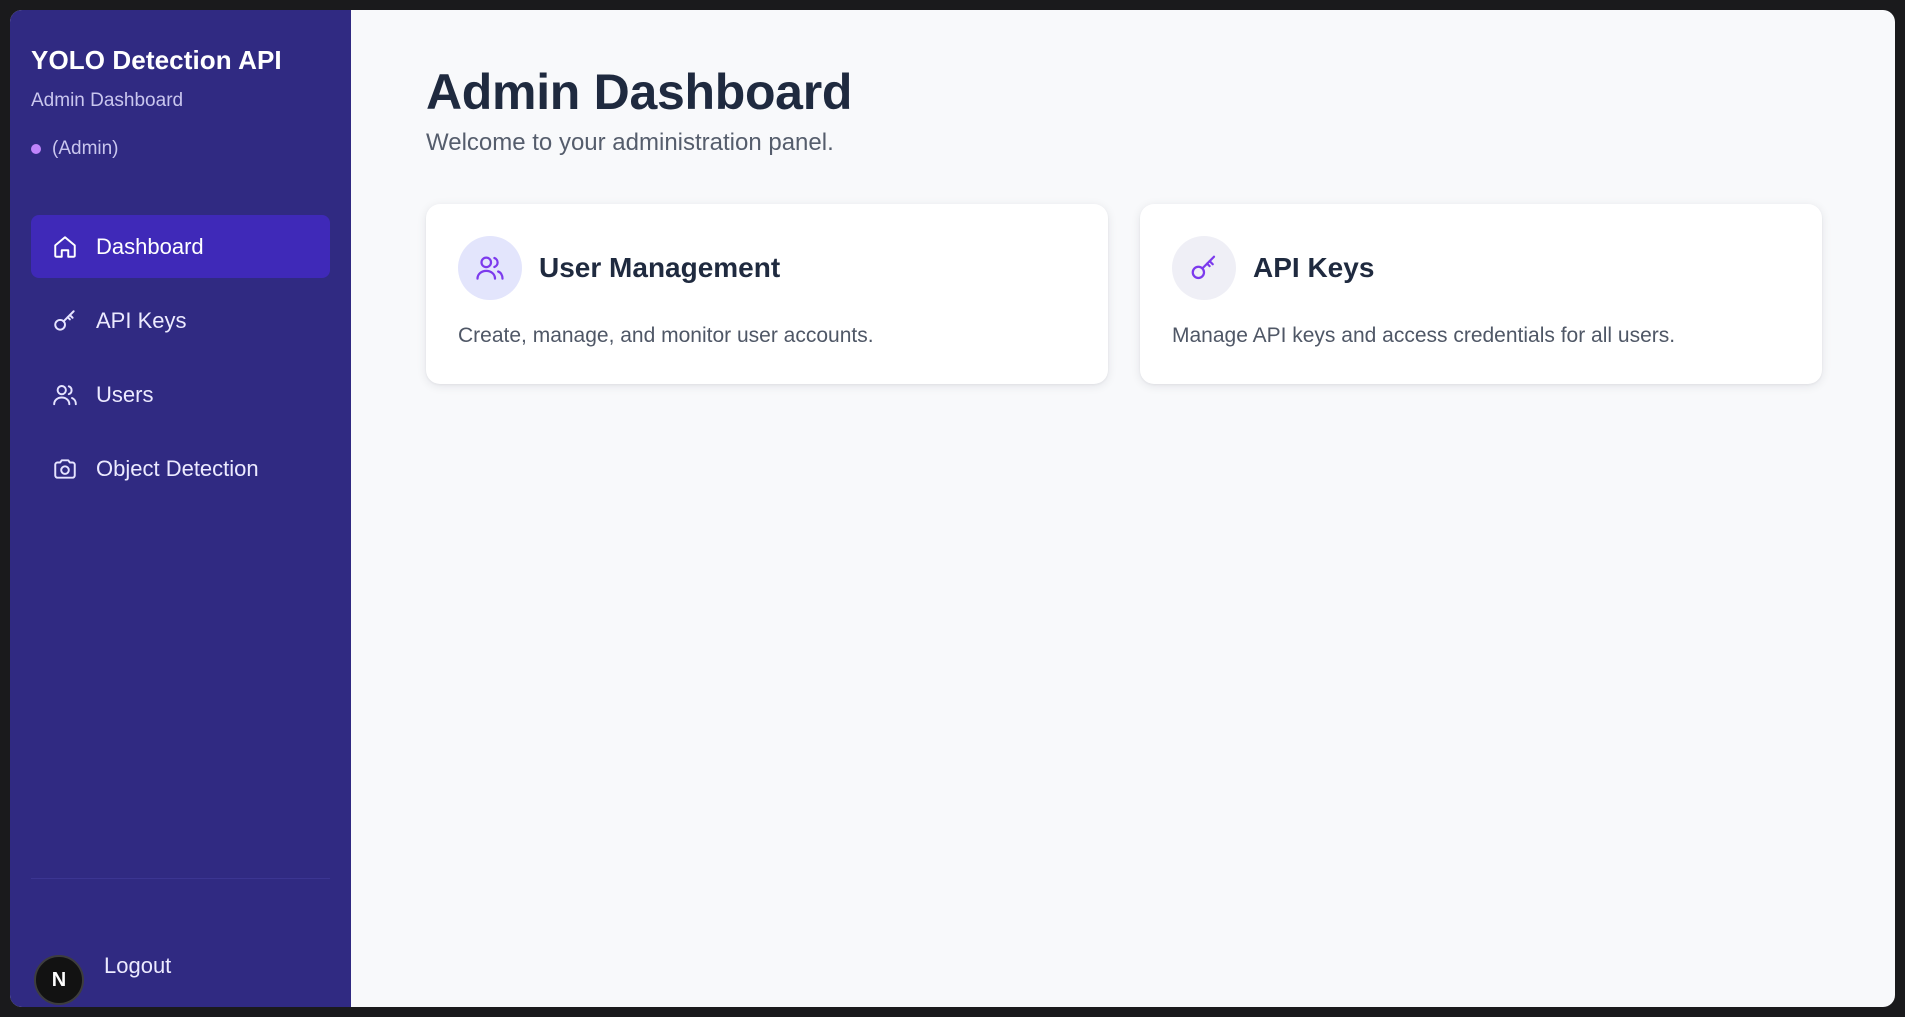 This screenshot has height=1017, width=1905. I want to click on sidebar-item-label: Object Detection, so click(177, 468).